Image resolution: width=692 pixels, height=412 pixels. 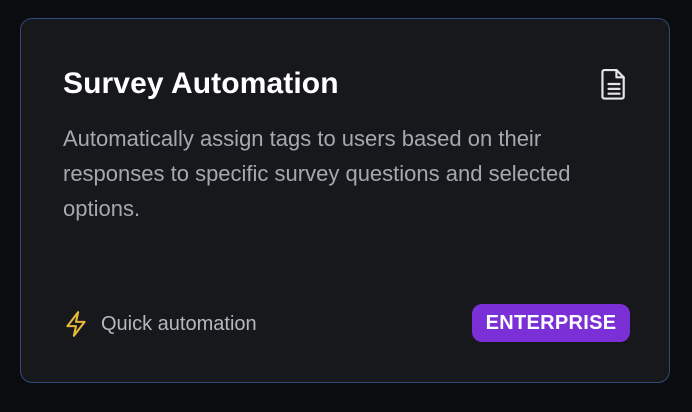 What do you see at coordinates (76, 324) in the screenshot?
I see `lightning-bolt-icon` at bounding box center [76, 324].